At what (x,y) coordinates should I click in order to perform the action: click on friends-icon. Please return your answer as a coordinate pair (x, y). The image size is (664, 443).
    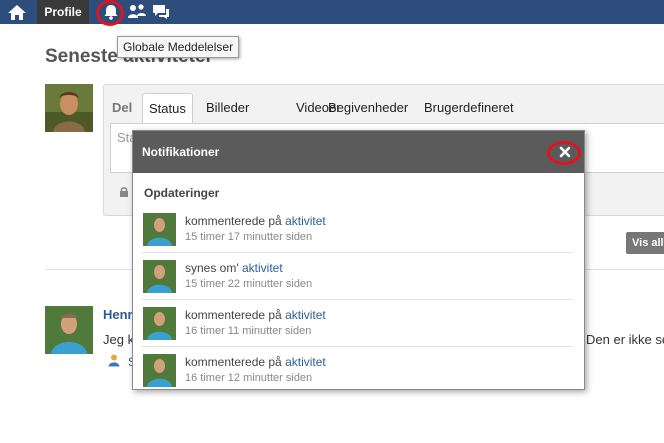
    Looking at the image, I should click on (137, 11).